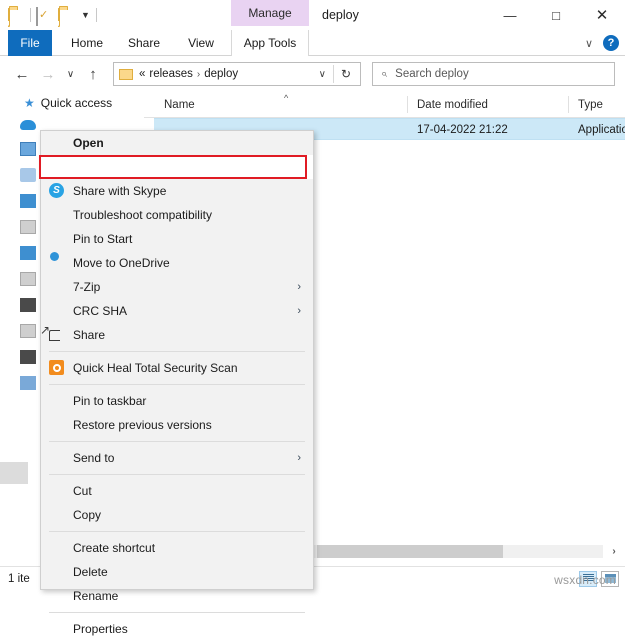  I want to click on menu-item-copy: Copy, so click(177, 515).